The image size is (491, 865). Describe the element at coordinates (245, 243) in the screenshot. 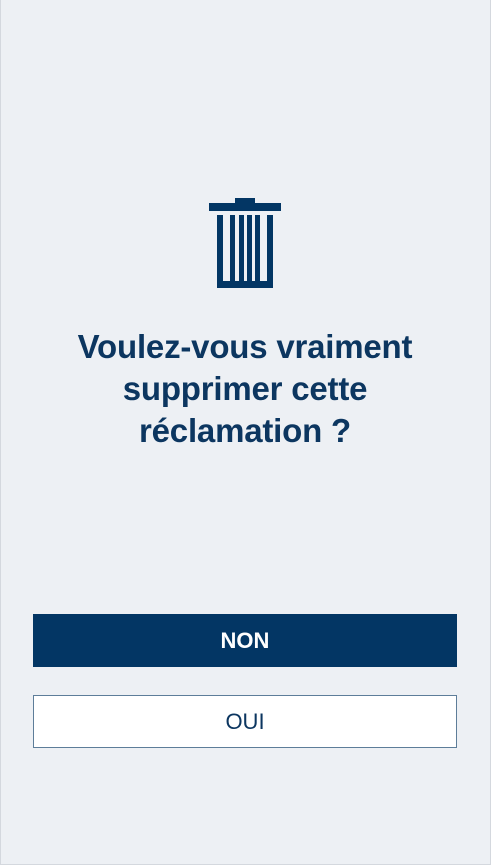

I see `trash-icon` at that location.